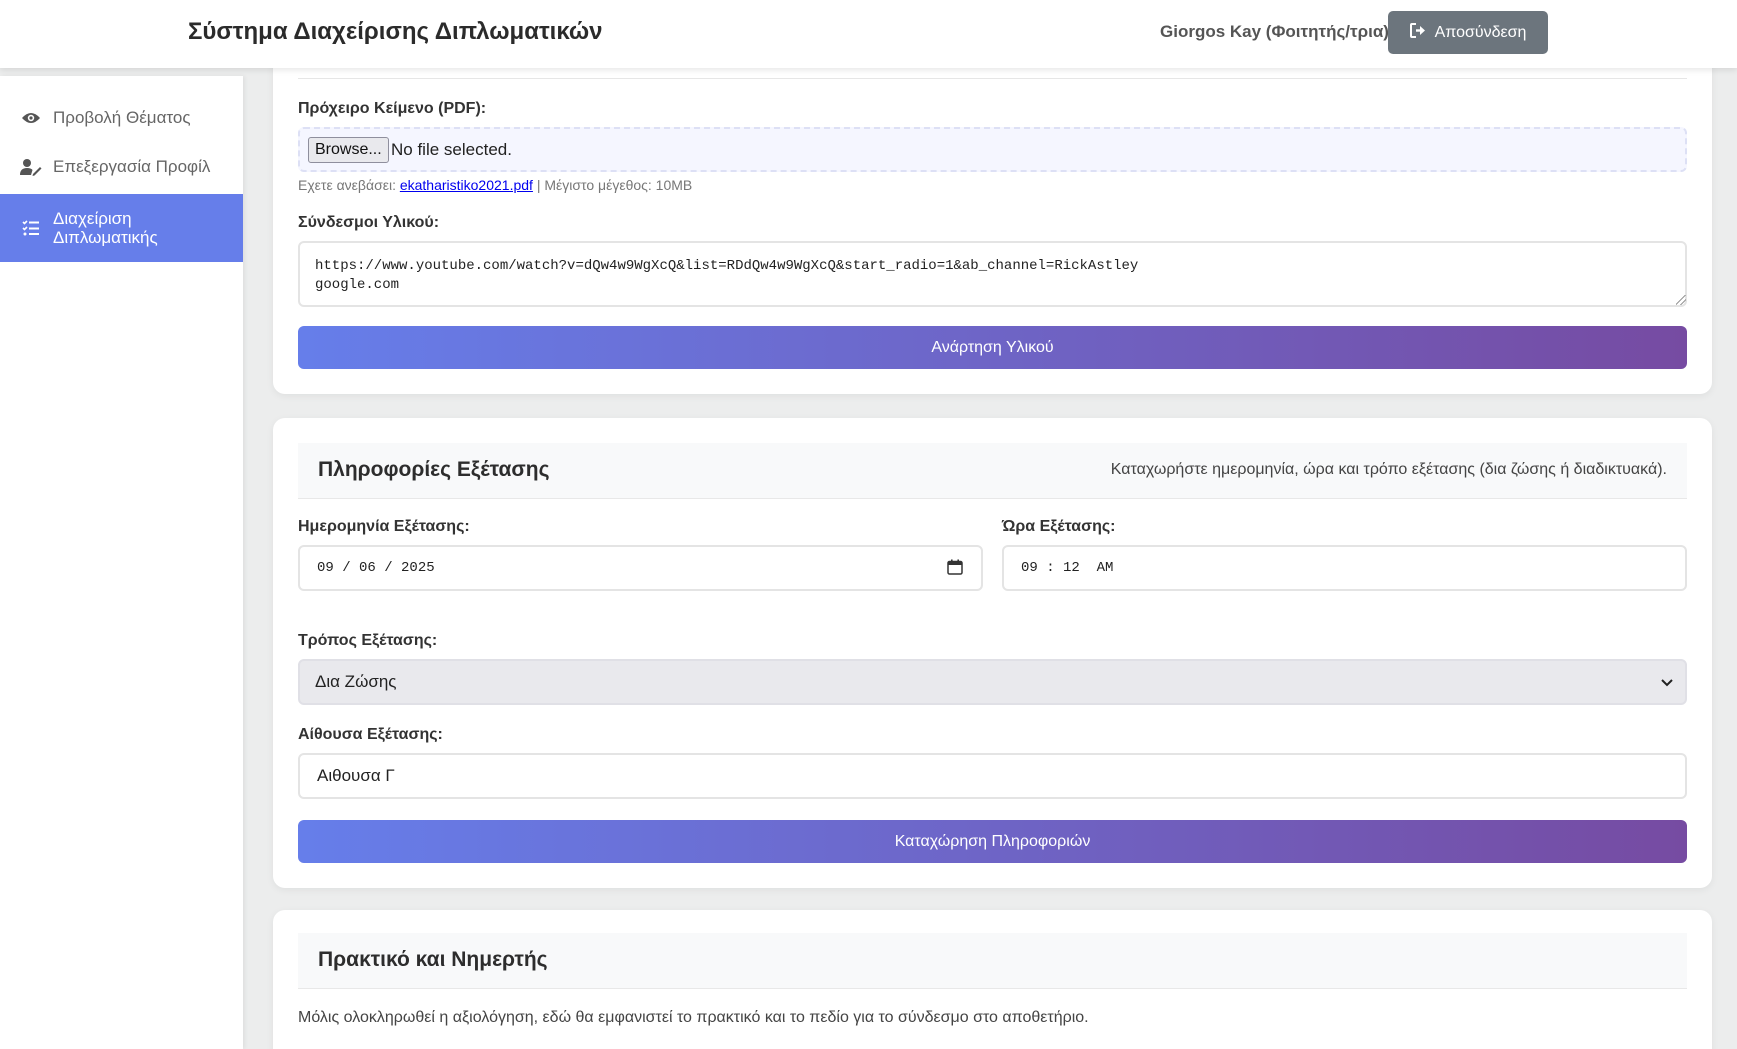  What do you see at coordinates (992, 78) in the screenshot?
I see `divider` at bounding box center [992, 78].